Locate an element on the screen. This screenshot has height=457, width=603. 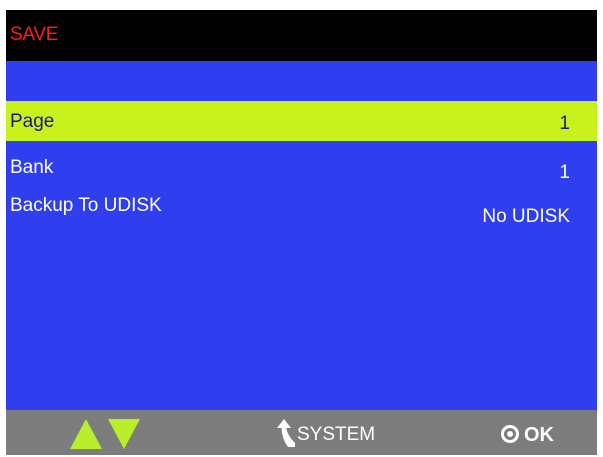
circle-dot-icon is located at coordinates (510, 434).